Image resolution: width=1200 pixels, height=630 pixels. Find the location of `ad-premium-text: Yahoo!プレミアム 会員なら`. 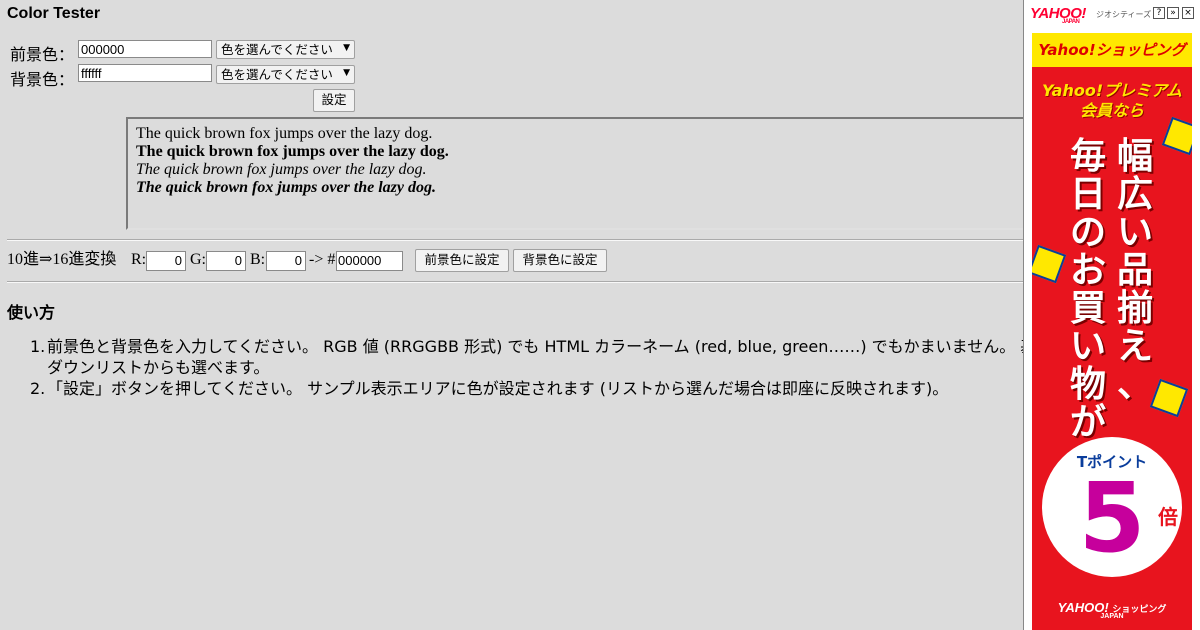

ad-premium-text: Yahoo!プレミアム 会員なら is located at coordinates (1112, 100).